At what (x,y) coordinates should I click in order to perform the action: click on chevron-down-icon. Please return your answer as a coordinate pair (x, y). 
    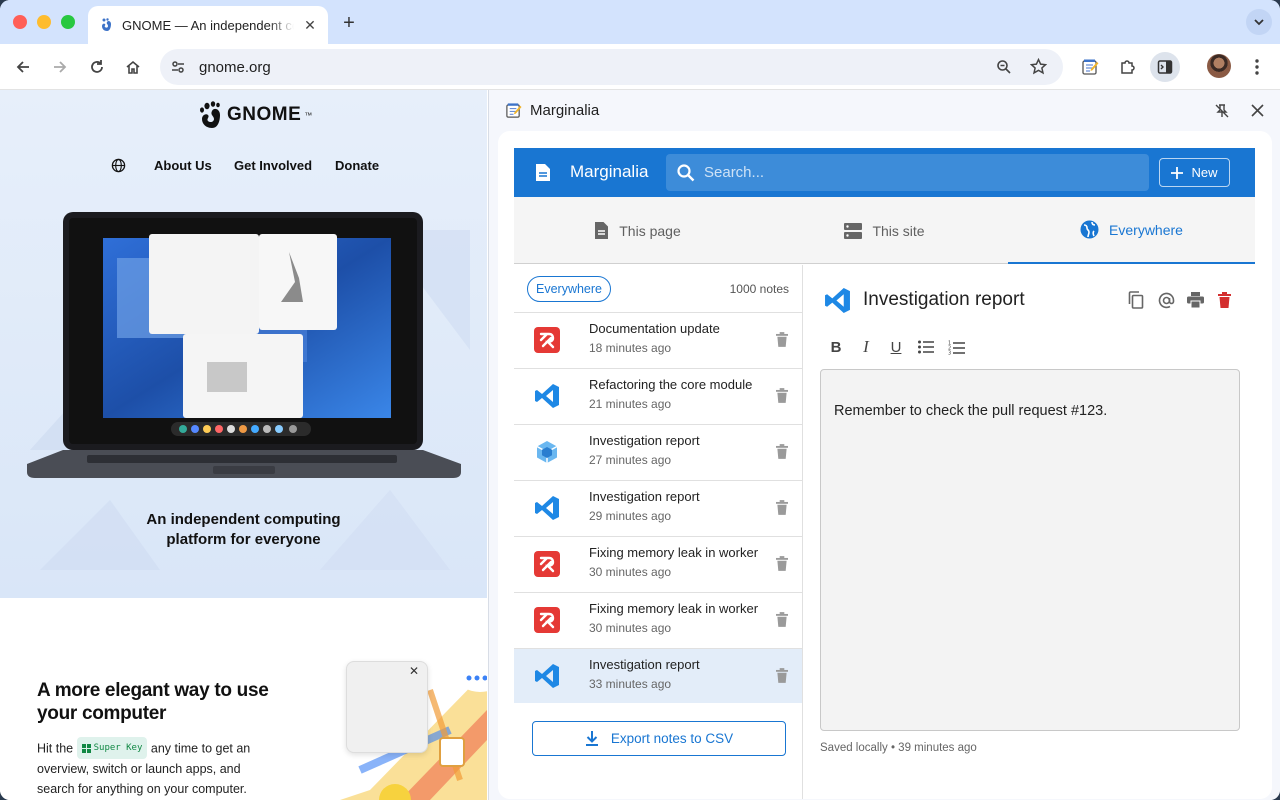
    Looking at the image, I should click on (1259, 22).